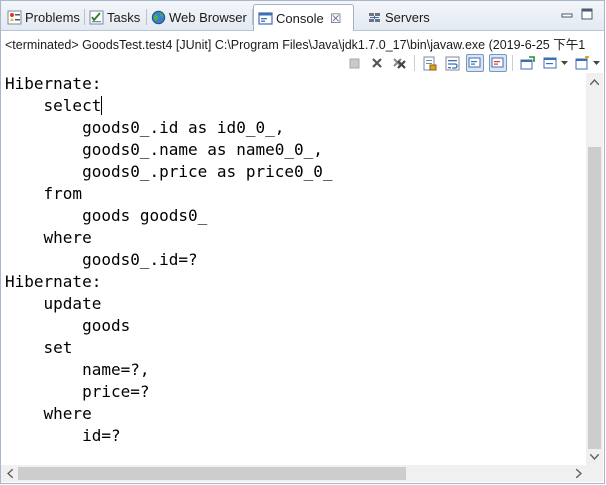 The image size is (606, 485). I want to click on show-on-stderr-icon, so click(498, 63).